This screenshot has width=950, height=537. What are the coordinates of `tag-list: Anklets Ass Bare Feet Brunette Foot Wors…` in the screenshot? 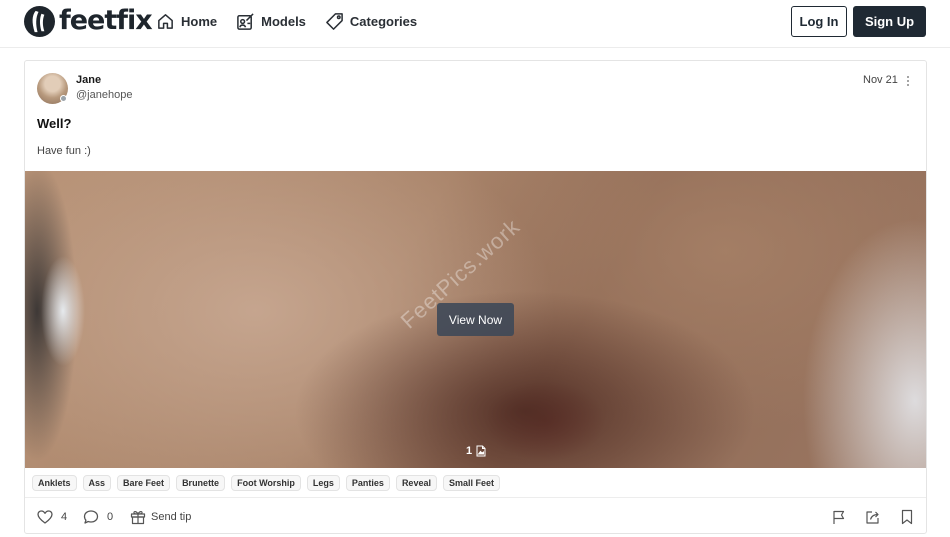 It's located at (269, 483).